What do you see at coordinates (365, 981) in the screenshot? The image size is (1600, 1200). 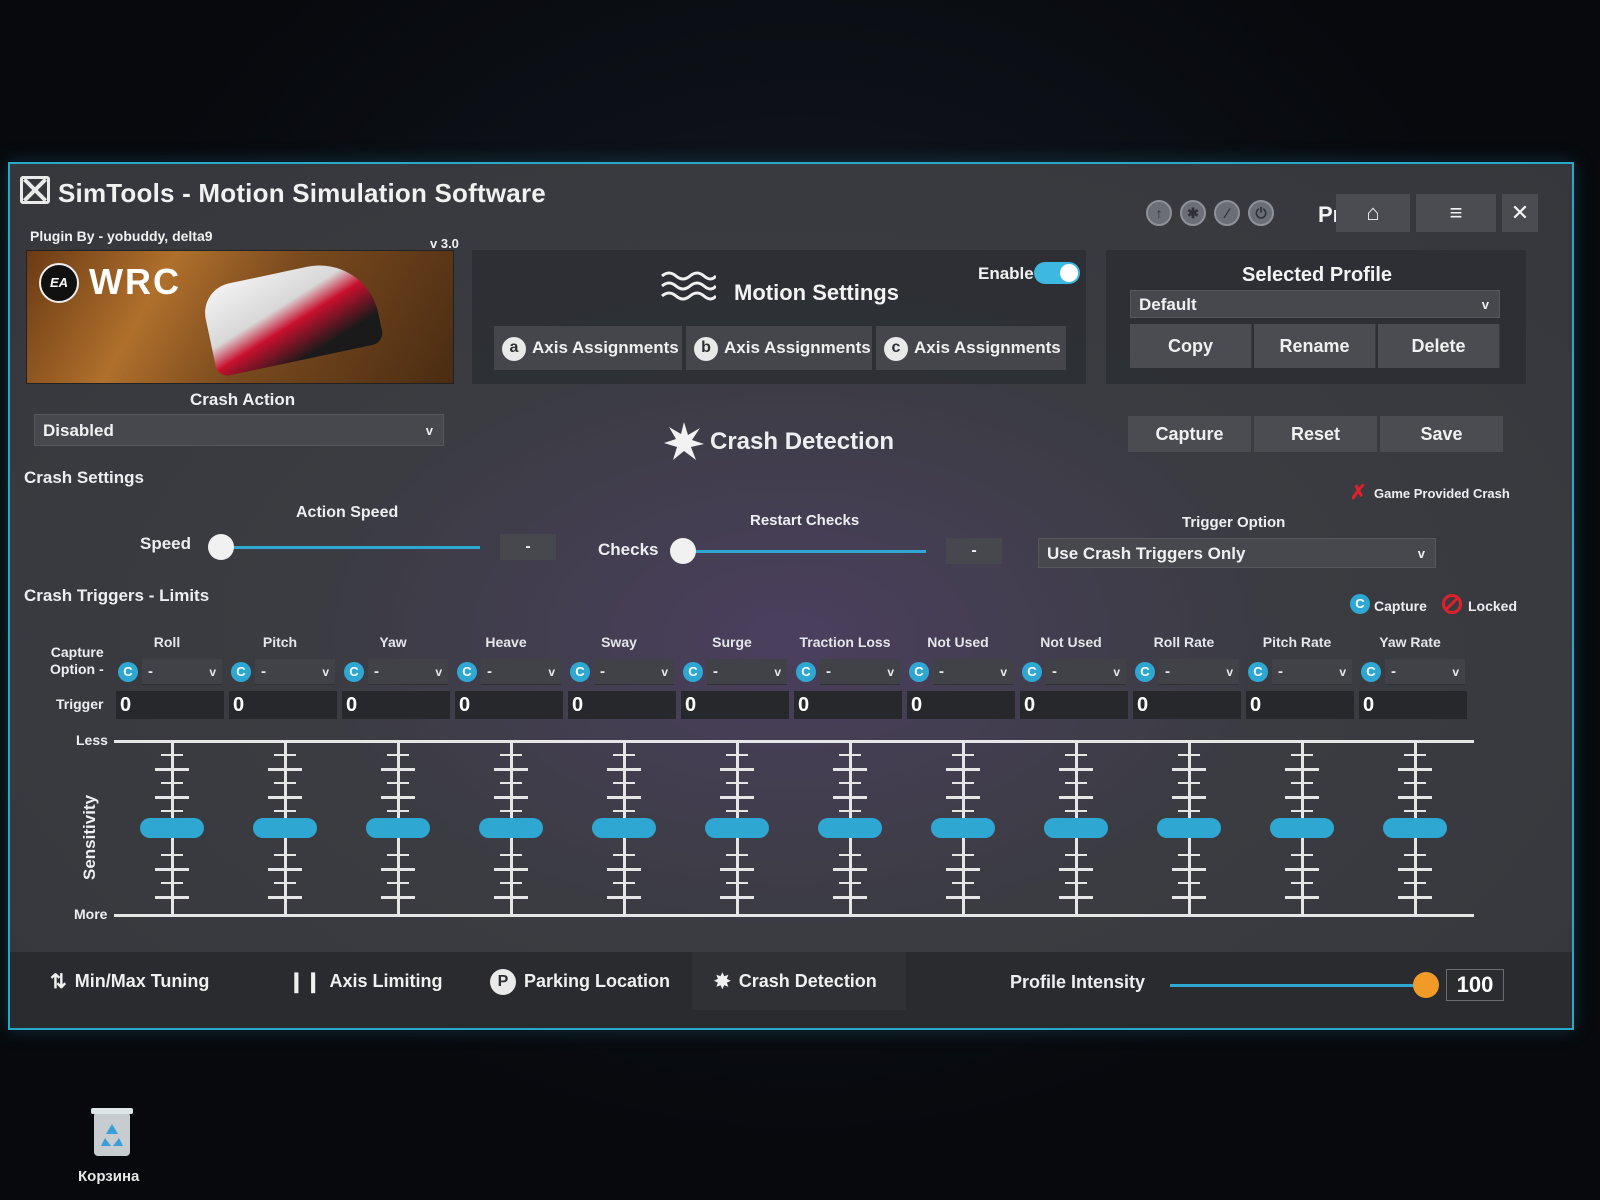 I see `tab-axis-limiting: ❙❙ Axis Limiting` at bounding box center [365, 981].